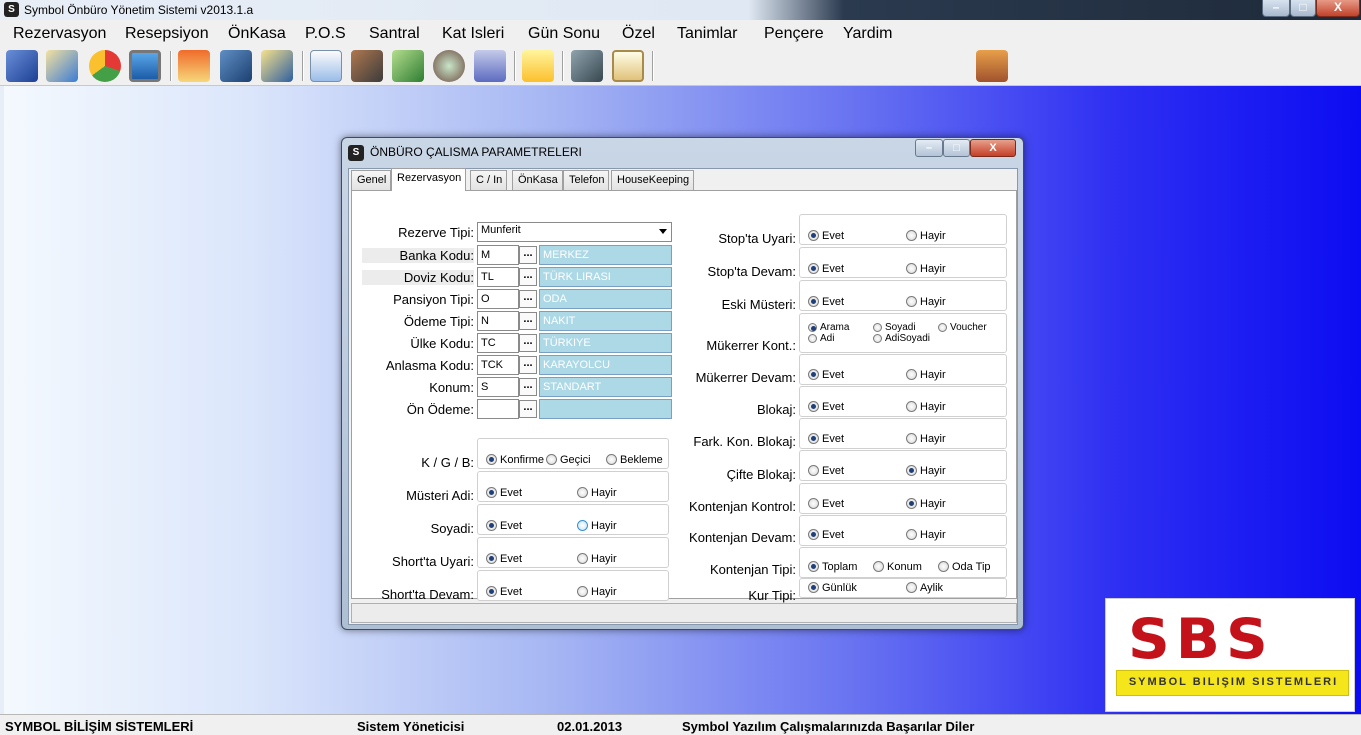 This screenshot has width=1361, height=735. I want to click on tab-onkasa: ÖnKasa, so click(537, 180).